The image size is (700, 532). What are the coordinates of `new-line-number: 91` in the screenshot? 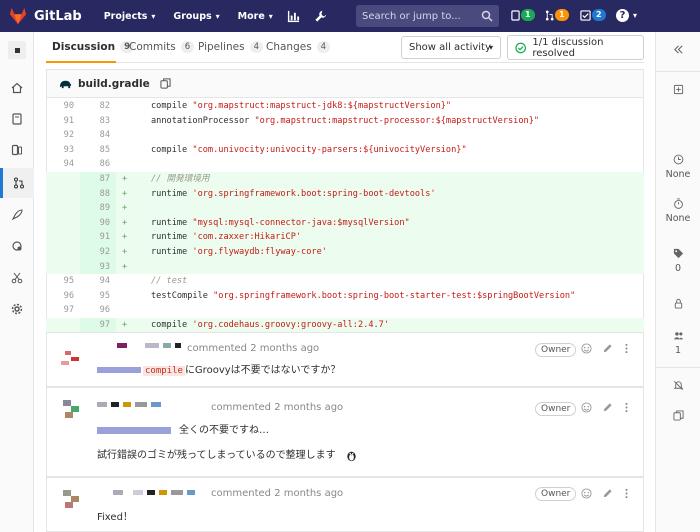 It's located at (98, 237).